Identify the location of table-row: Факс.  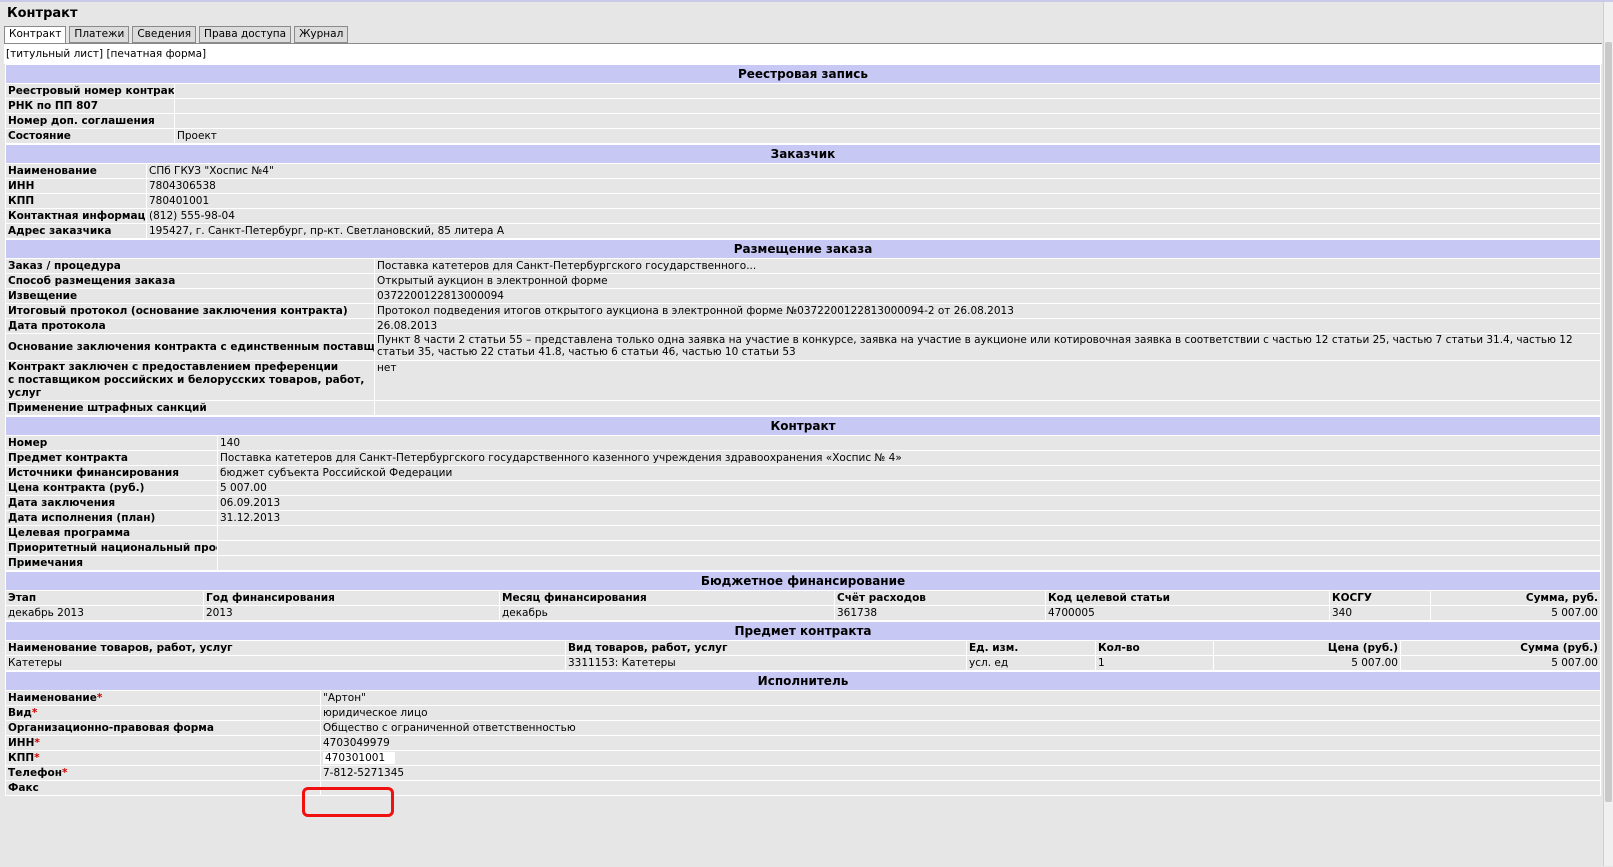
(803, 788).